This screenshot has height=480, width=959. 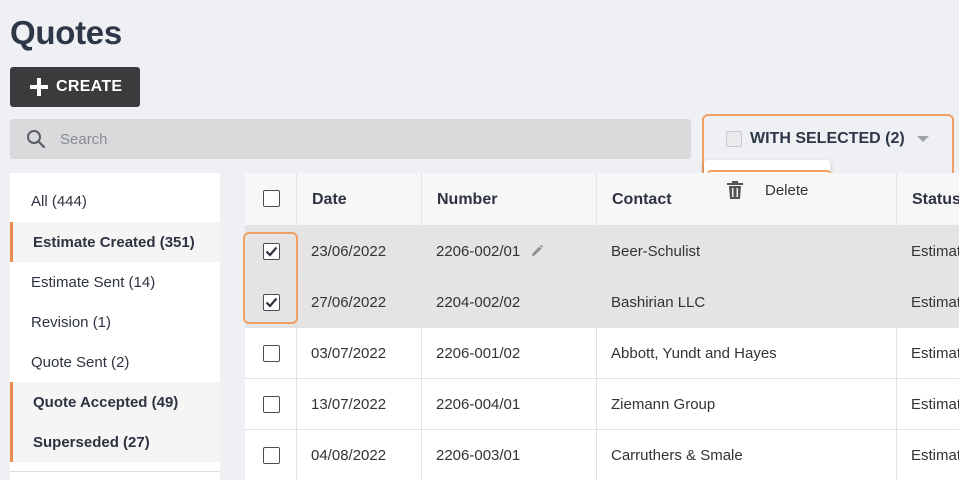 What do you see at coordinates (349, 251) in the screenshot?
I see `cell-date: 23/06/2022` at bounding box center [349, 251].